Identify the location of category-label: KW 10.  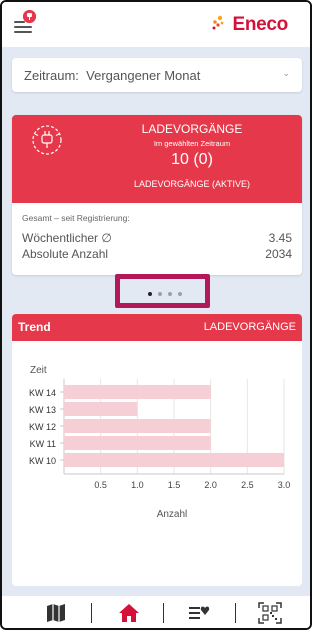
(42, 461).